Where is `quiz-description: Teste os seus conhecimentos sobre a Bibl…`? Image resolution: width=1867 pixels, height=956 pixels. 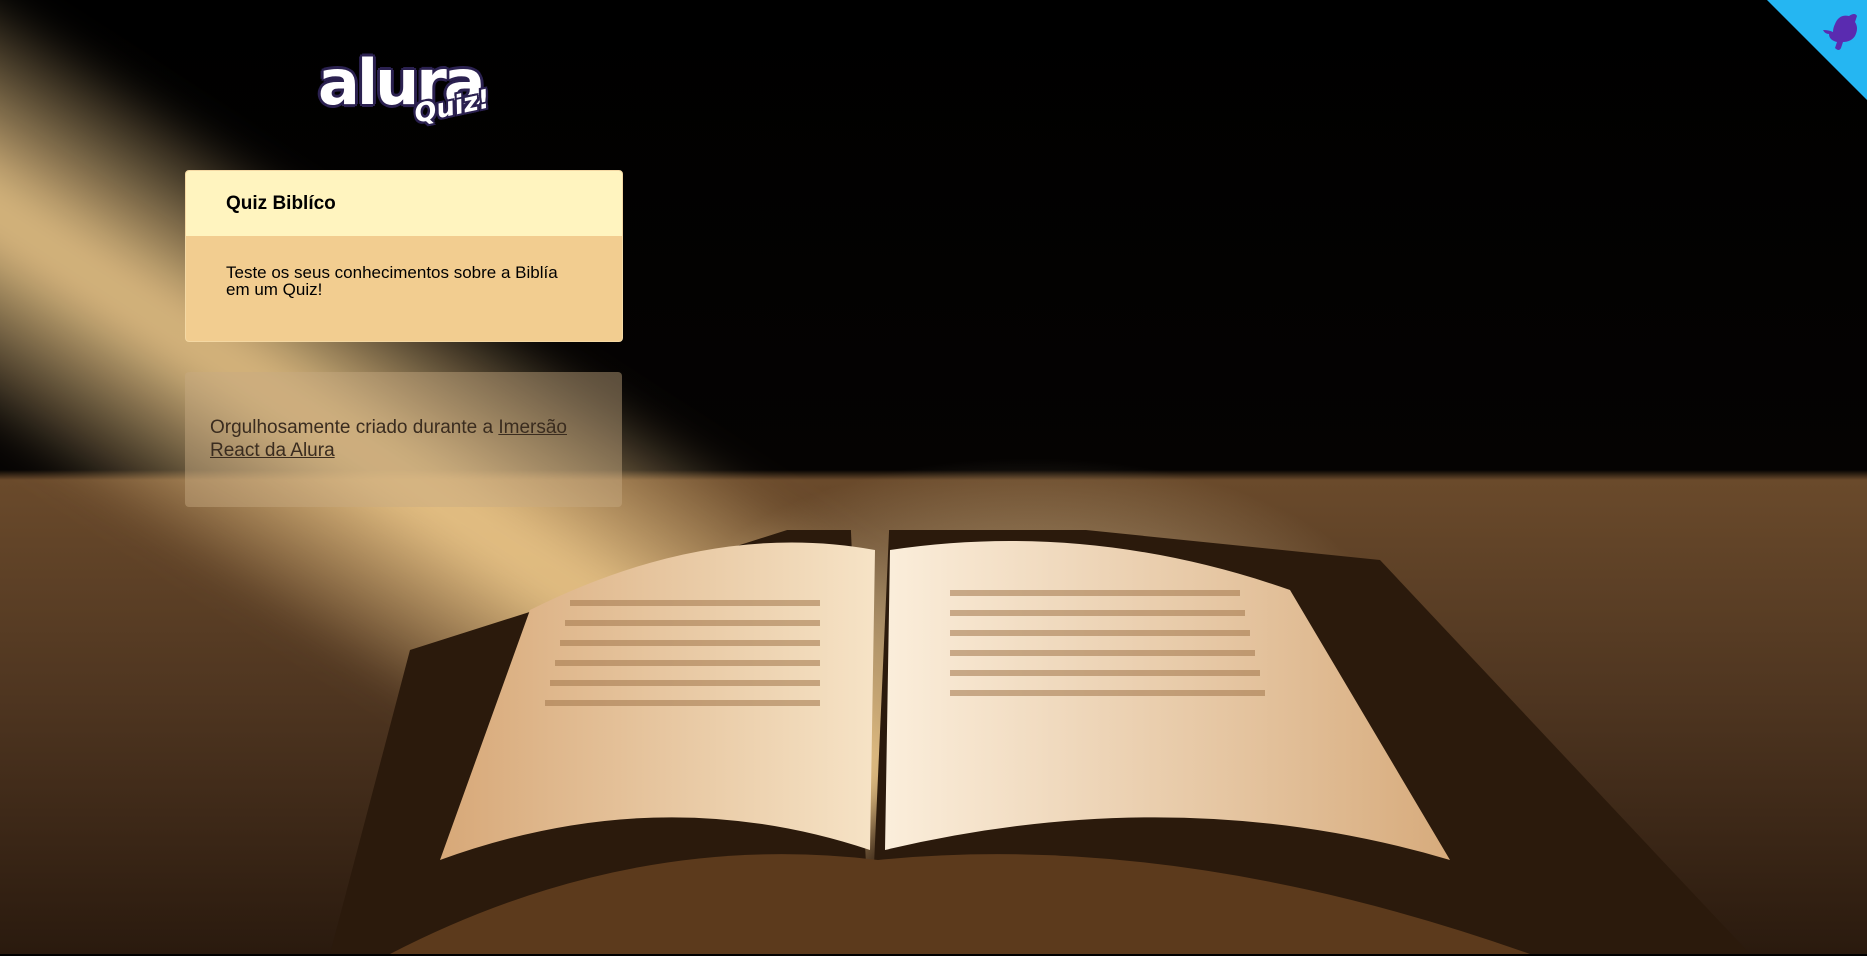
quiz-description: Teste os seus conhecimentos sobre a Bibl… is located at coordinates (392, 281).